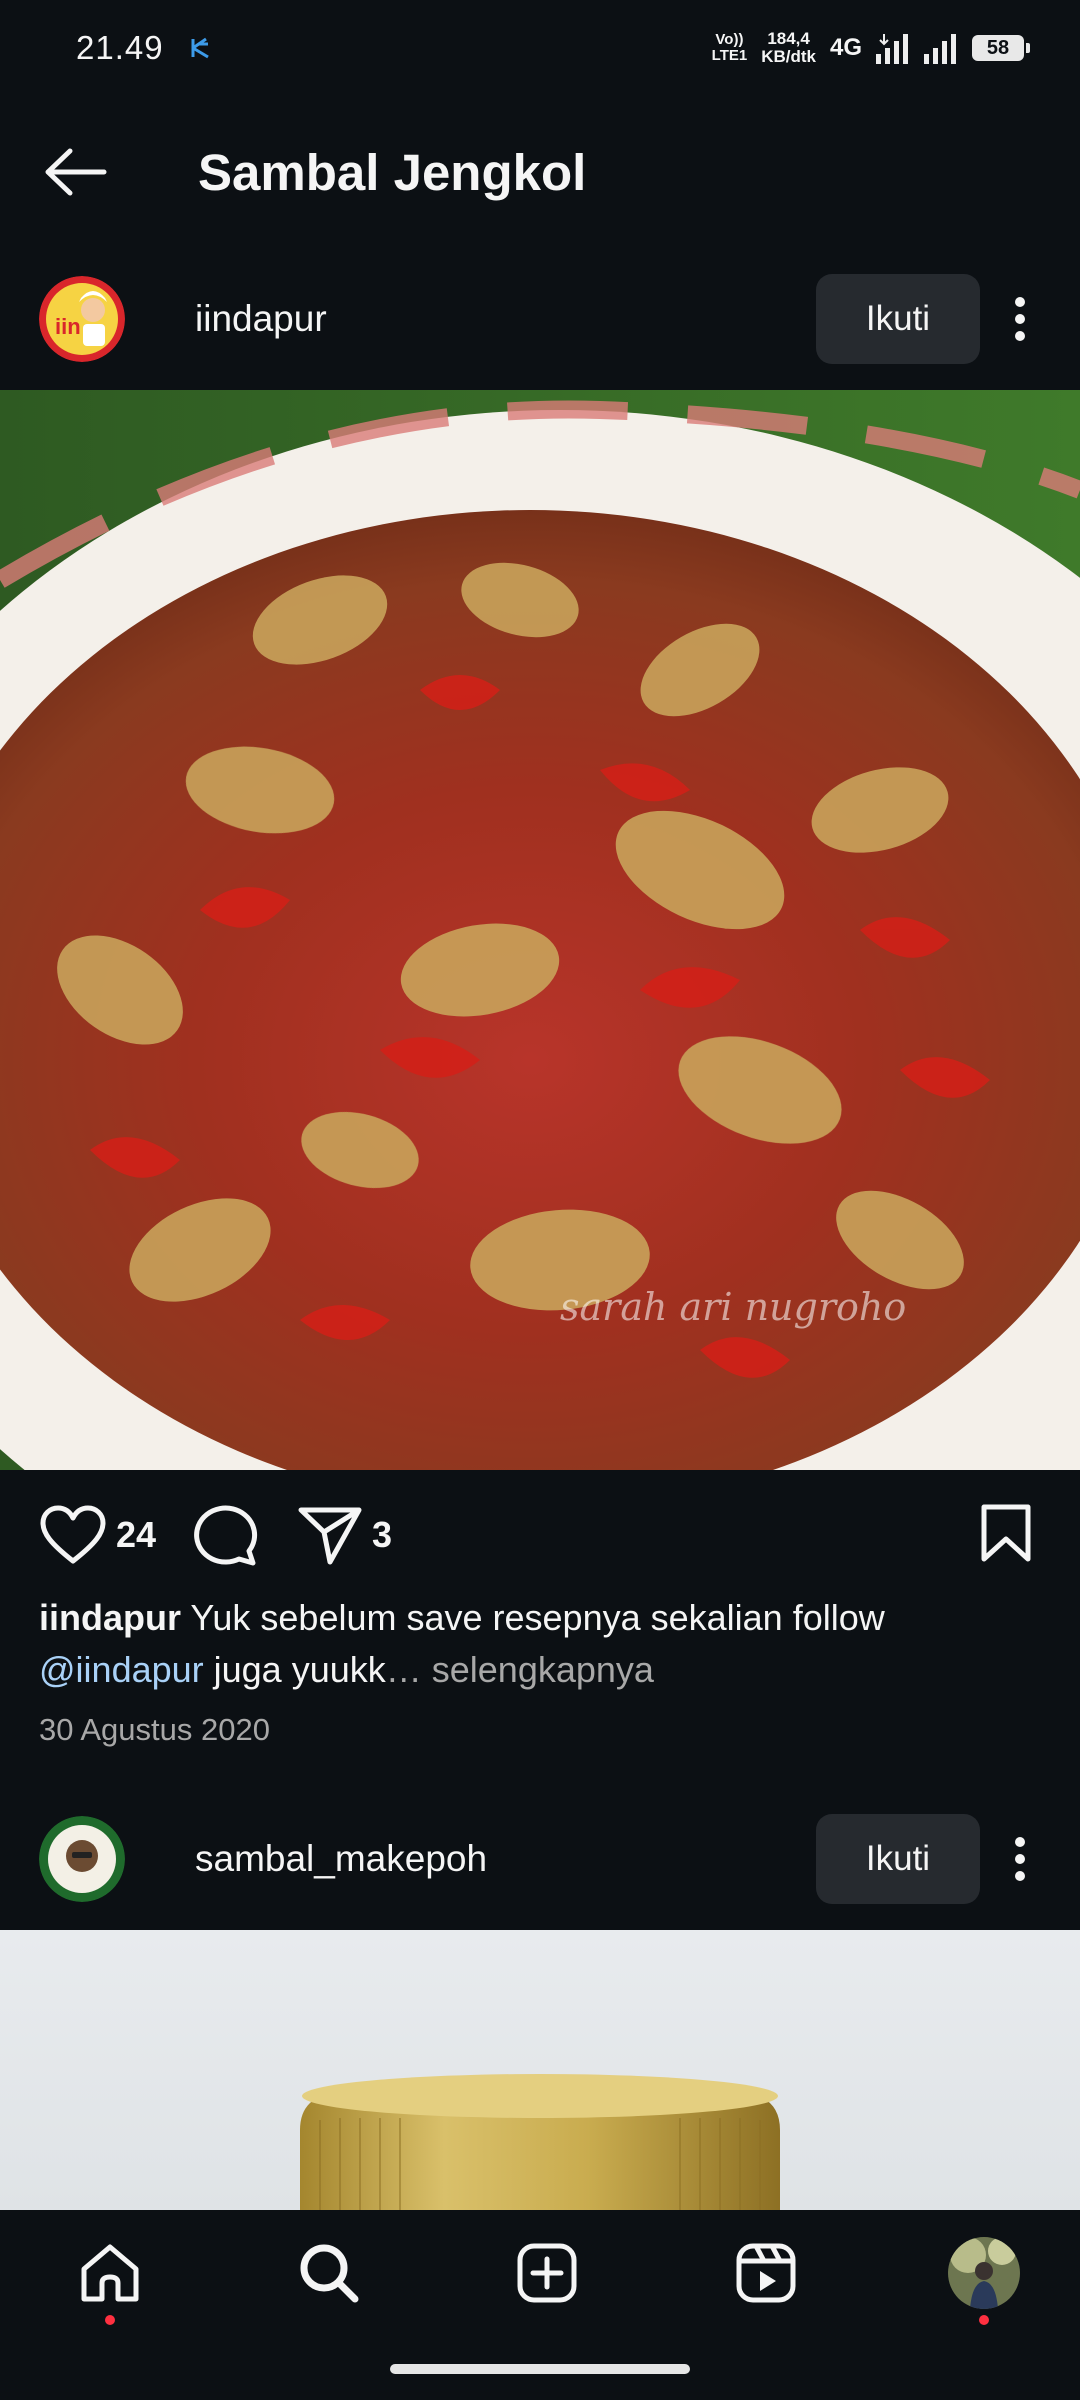 The image size is (1080, 2400). I want to click on network-type: 4G, so click(845, 47).